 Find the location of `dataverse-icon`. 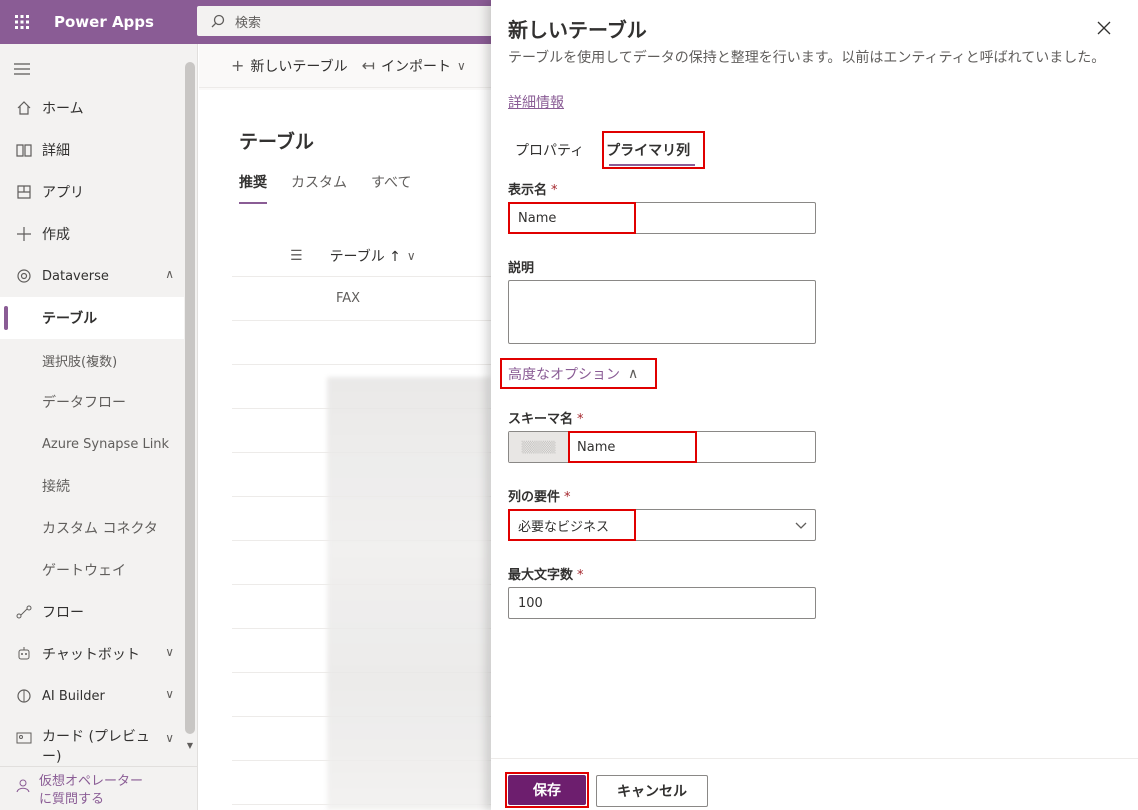

dataverse-icon is located at coordinates (24, 276).